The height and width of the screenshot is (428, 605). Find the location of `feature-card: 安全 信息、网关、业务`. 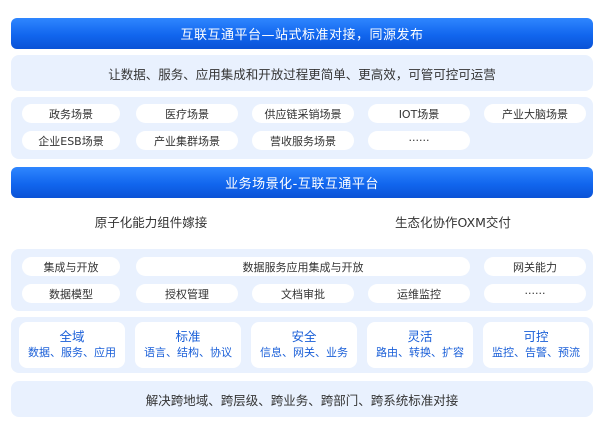

feature-card: 安全 信息、网关、业务 is located at coordinates (304, 345).